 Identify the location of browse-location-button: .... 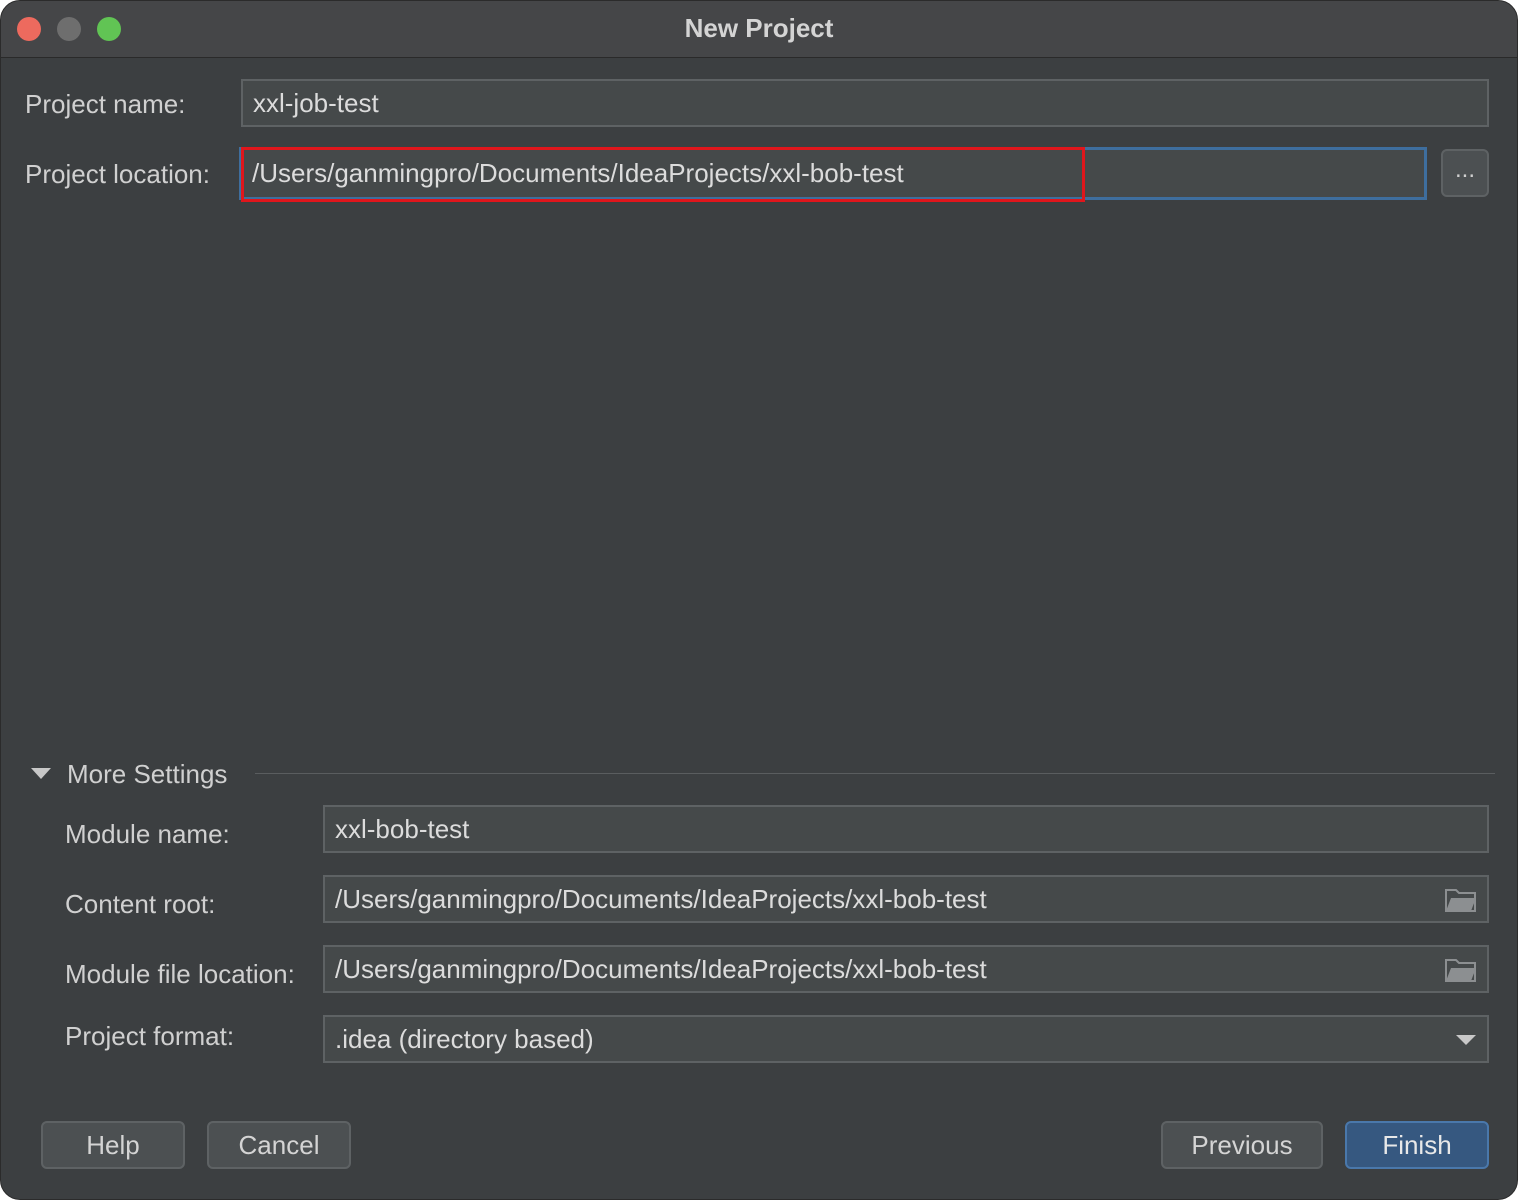
(1465, 173).